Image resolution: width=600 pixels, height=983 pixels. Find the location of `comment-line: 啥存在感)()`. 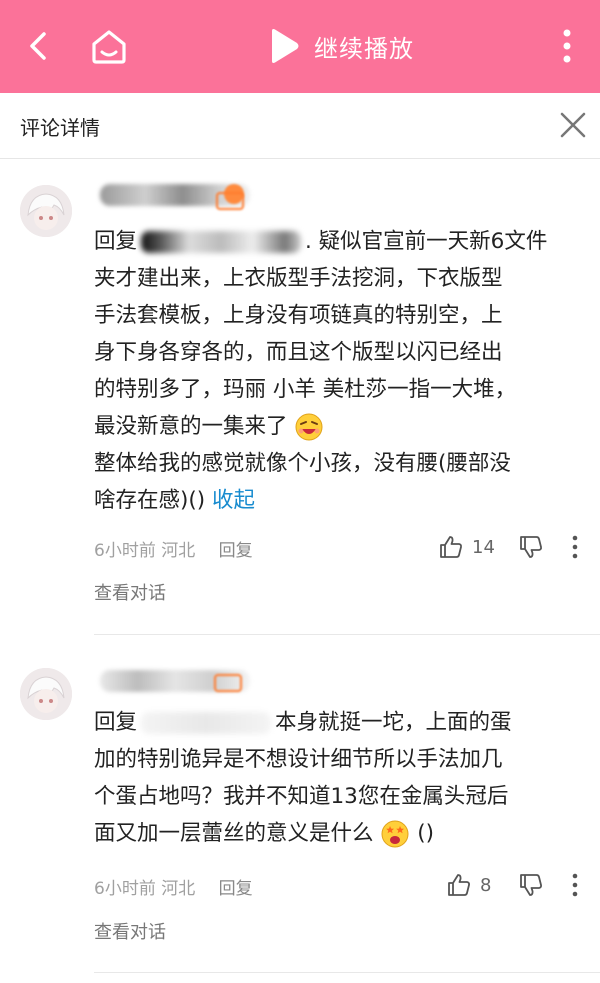

comment-line: 啥存在感)() is located at coordinates (150, 500).